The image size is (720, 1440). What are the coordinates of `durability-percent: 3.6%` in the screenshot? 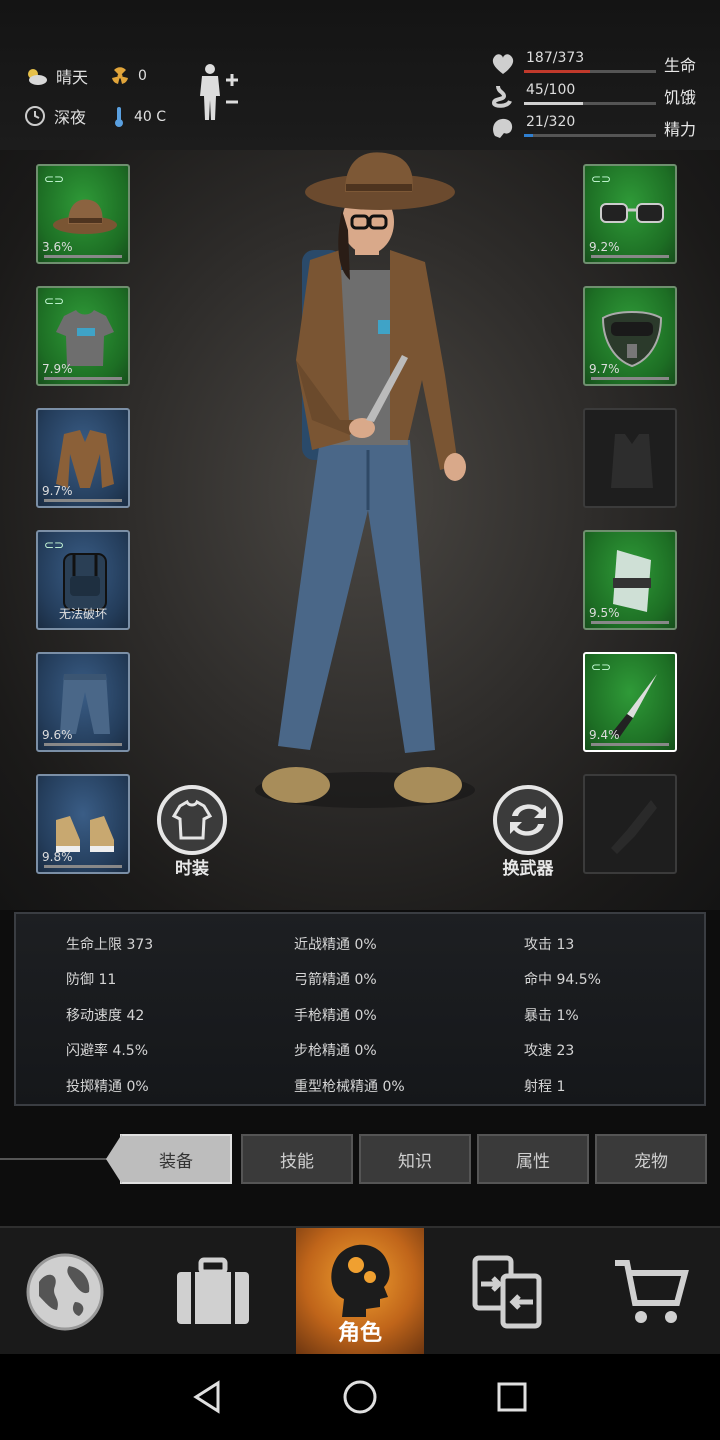 It's located at (57, 247).